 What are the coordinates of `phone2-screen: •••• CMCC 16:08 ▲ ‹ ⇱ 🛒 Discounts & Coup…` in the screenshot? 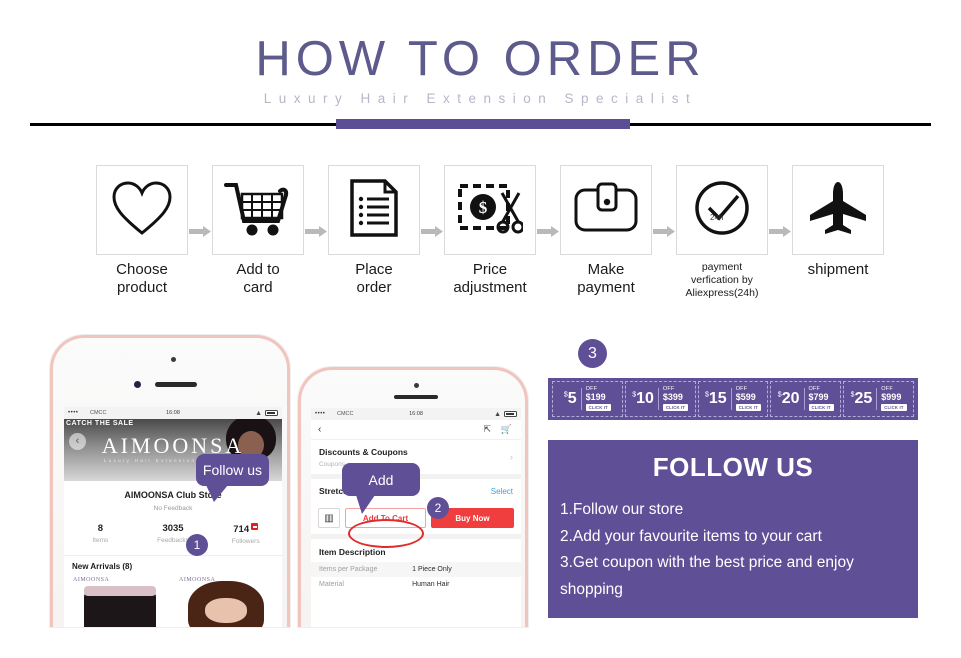 It's located at (416, 517).